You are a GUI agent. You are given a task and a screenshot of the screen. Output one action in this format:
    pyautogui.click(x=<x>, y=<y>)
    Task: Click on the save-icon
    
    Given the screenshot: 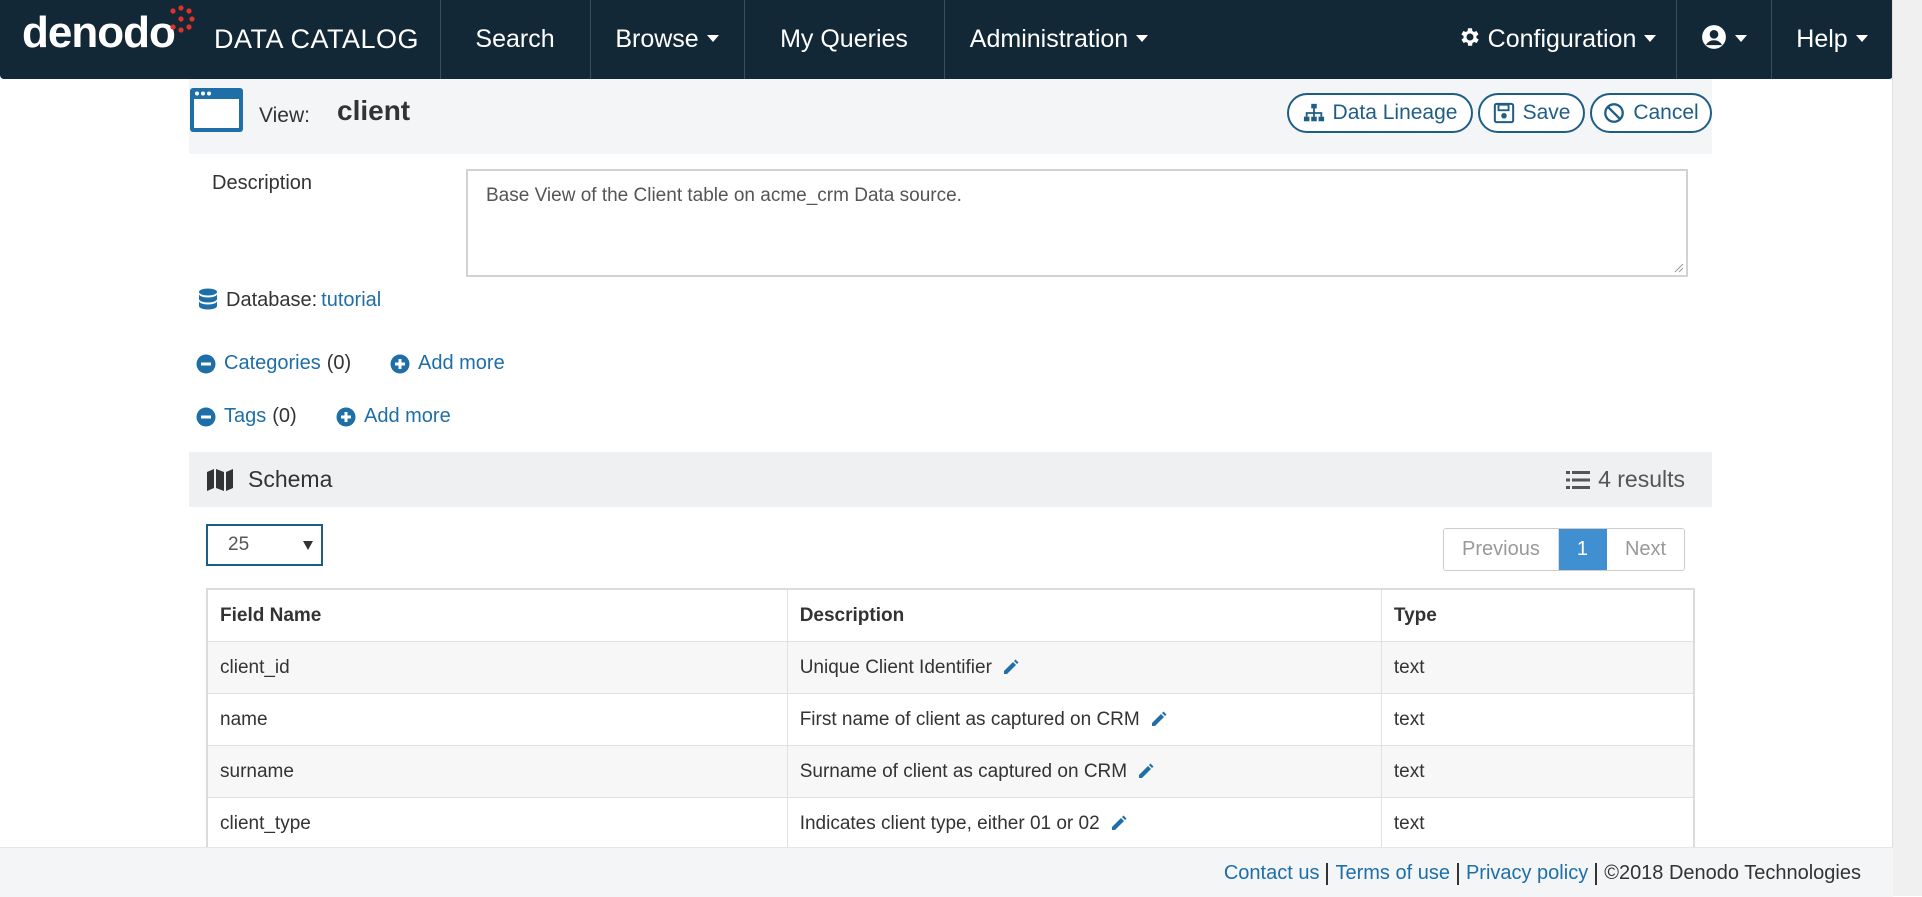 What is the action you would take?
    pyautogui.click(x=1503, y=113)
    